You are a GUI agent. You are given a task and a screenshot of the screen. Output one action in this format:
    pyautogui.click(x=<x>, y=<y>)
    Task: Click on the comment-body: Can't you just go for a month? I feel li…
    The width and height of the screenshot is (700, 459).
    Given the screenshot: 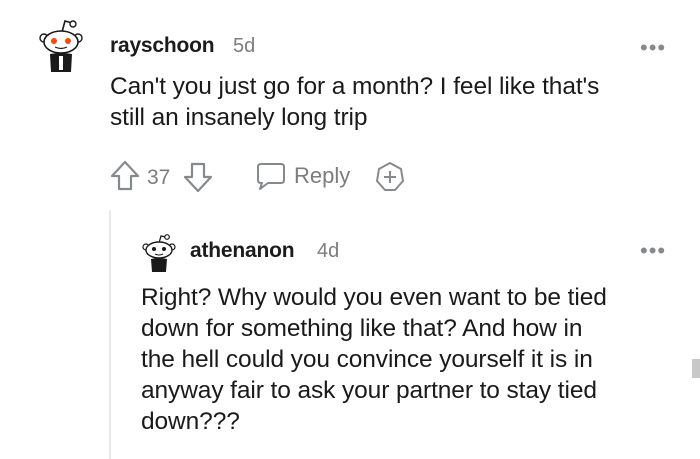 What is the action you would take?
    pyautogui.click(x=395, y=102)
    